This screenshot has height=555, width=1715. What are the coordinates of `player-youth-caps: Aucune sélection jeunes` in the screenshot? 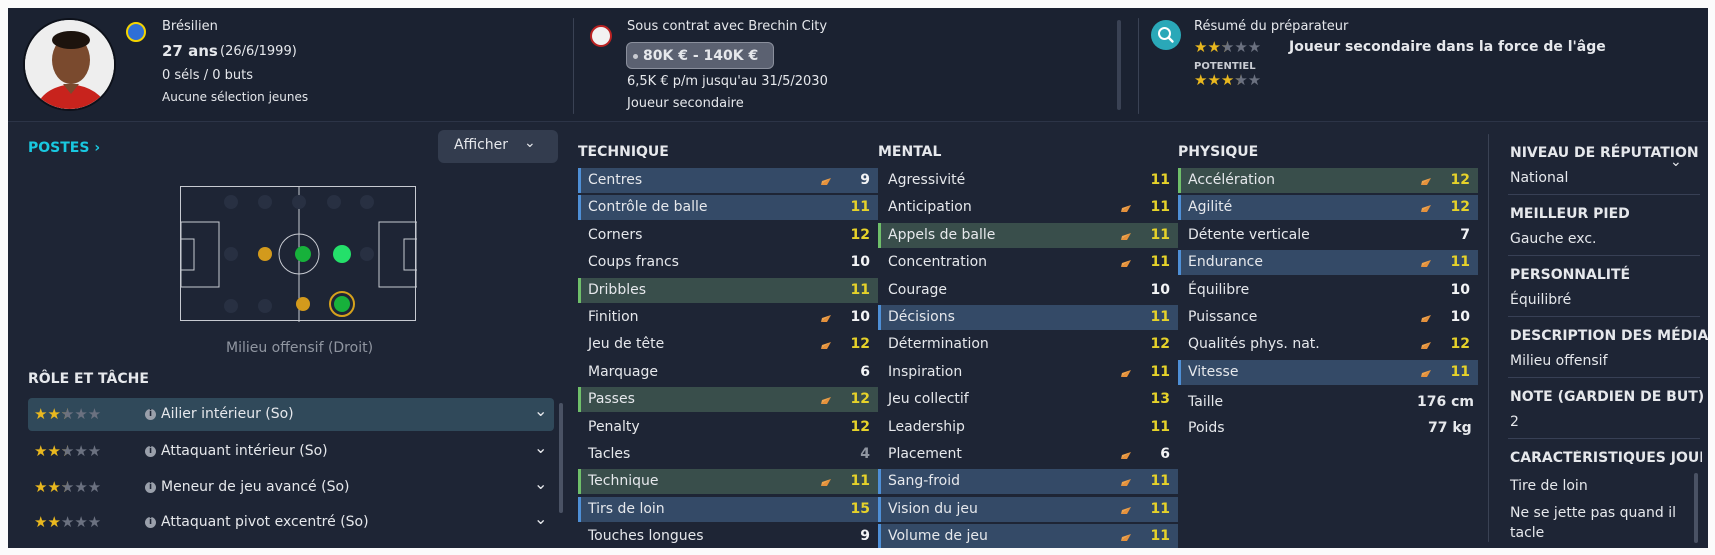 It's located at (235, 97).